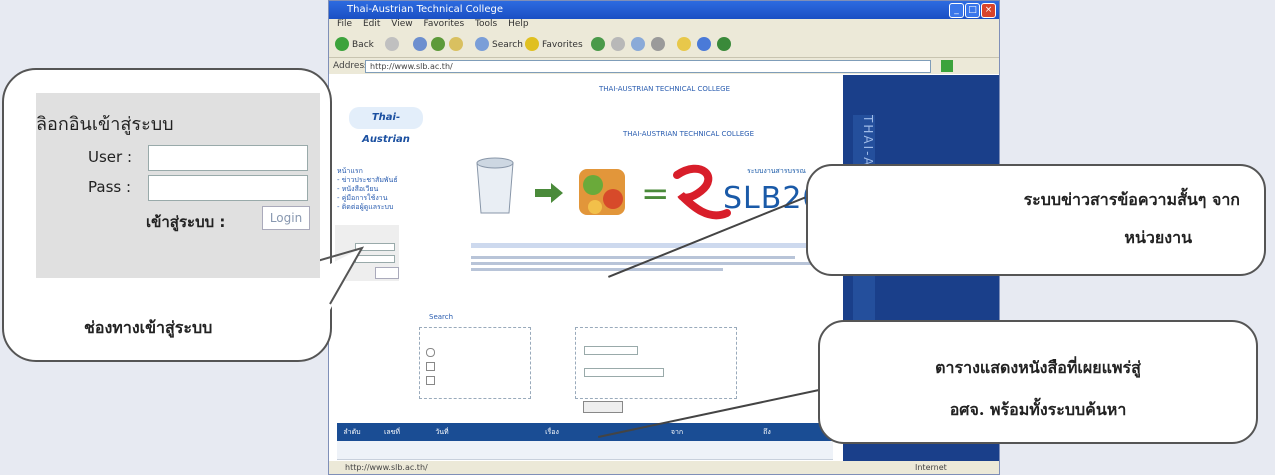 This screenshot has width=1275, height=475. Describe the element at coordinates (342, 44) in the screenshot. I see `back-icon` at that location.